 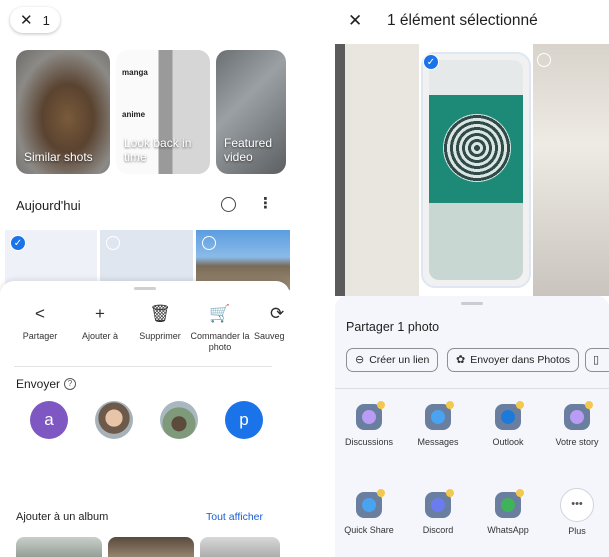 I want to click on add-to-button: + Ajouter à, so click(x=100, y=322).